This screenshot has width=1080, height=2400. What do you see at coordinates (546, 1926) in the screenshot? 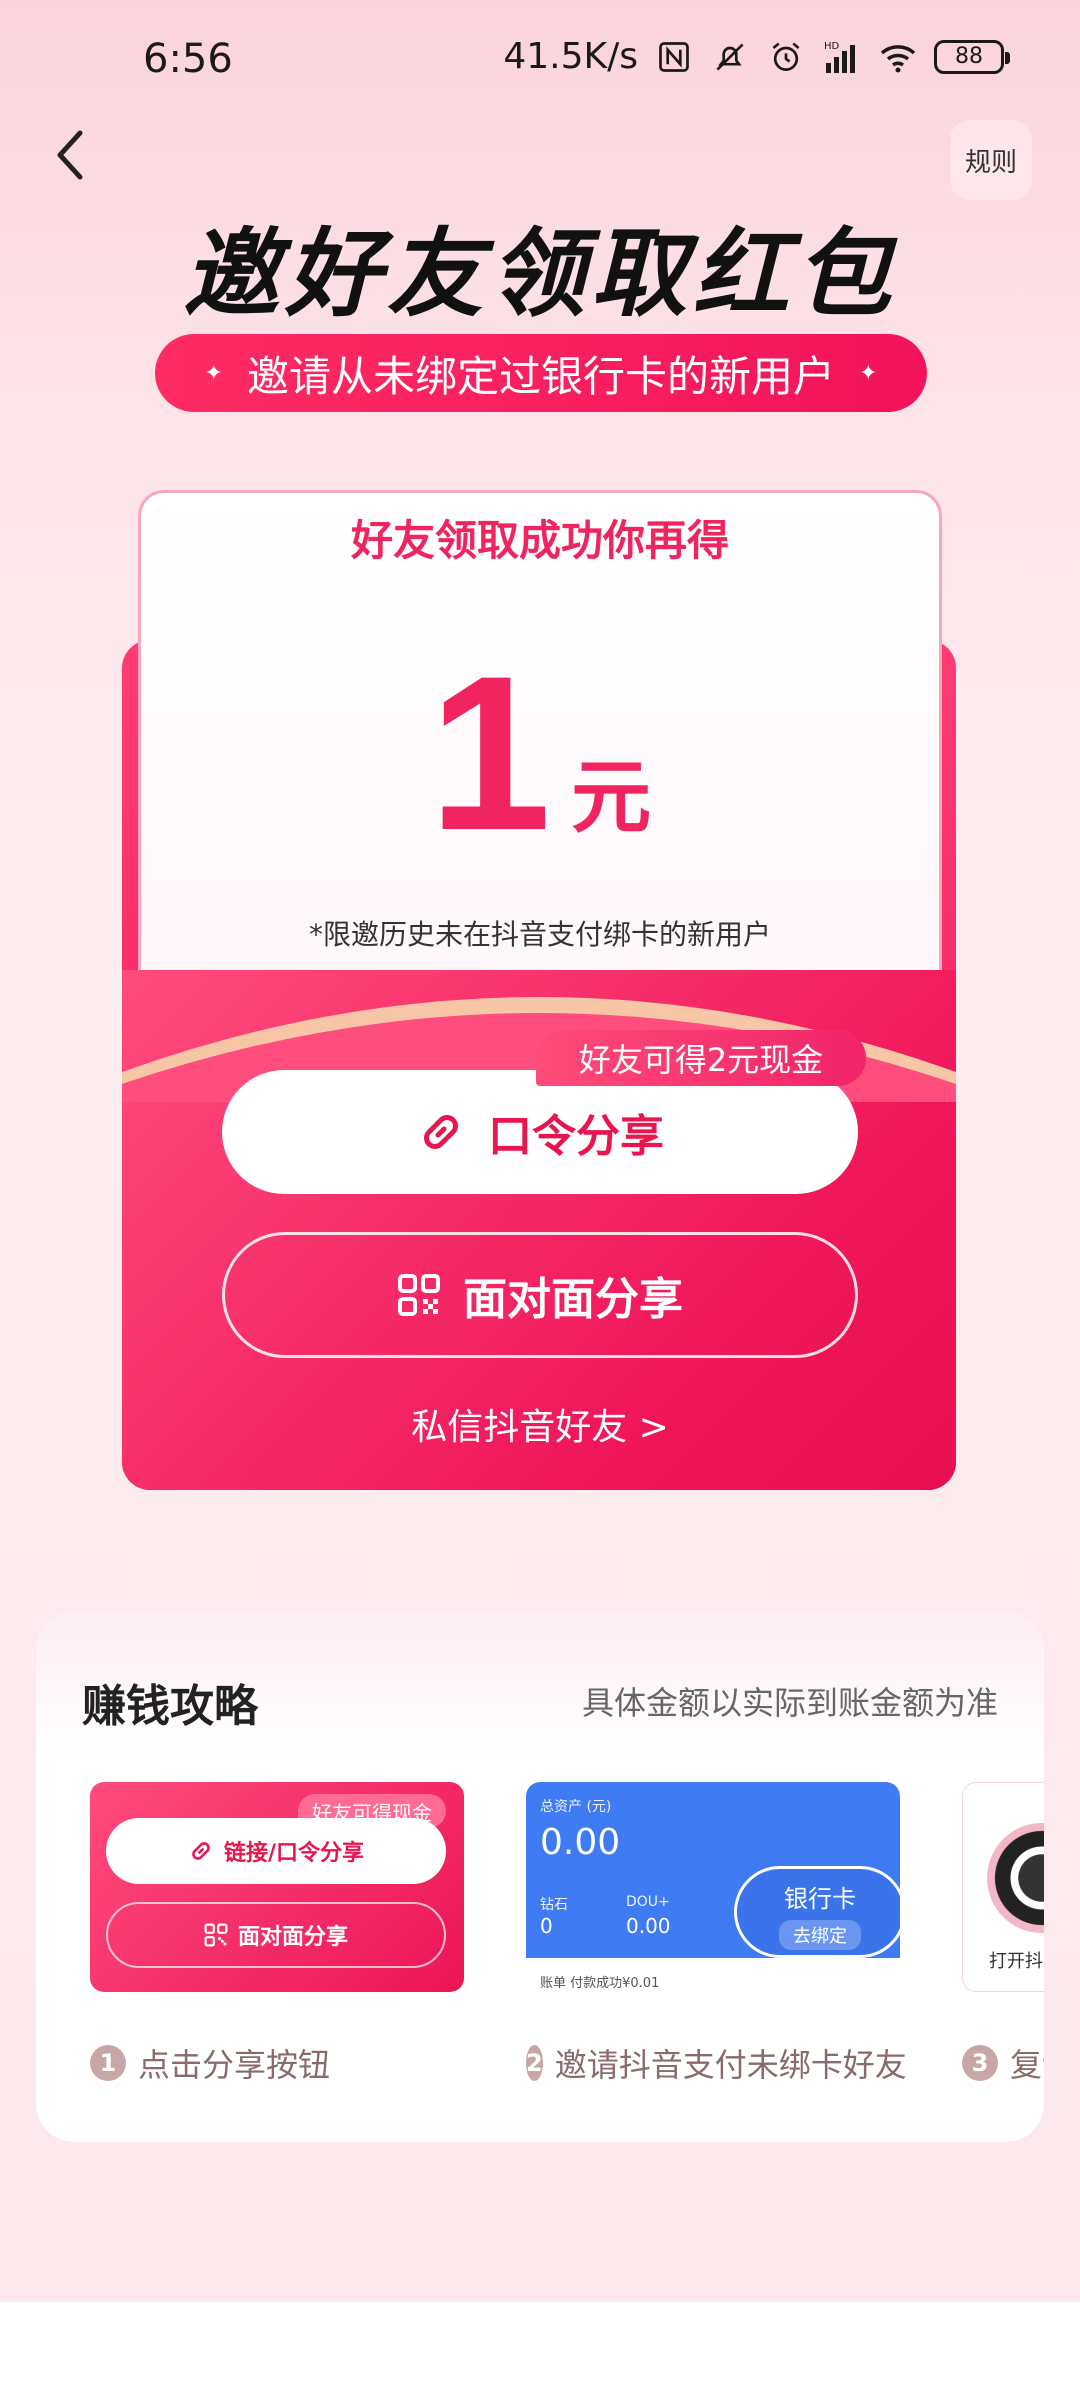
I see `wallet-sub-value: 0` at bounding box center [546, 1926].